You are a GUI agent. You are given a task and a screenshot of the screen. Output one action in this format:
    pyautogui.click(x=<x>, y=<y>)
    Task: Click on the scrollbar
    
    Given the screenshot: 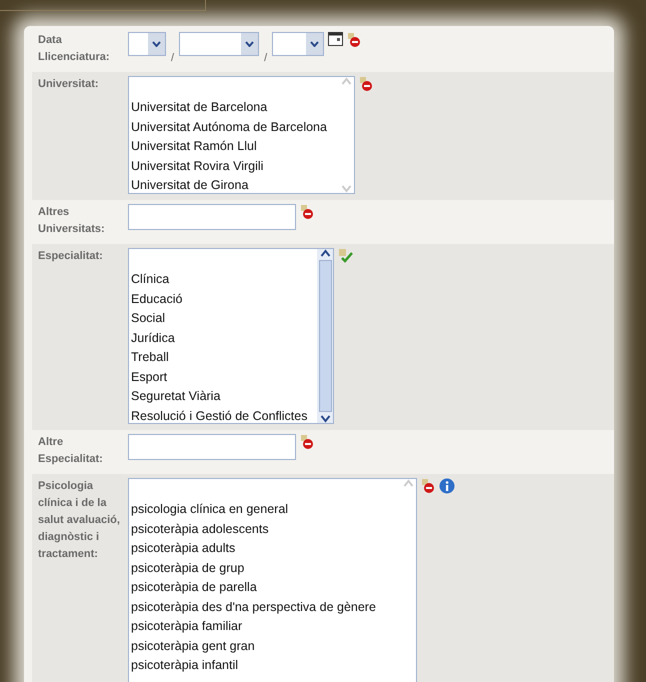 What is the action you would take?
    pyautogui.click(x=325, y=336)
    